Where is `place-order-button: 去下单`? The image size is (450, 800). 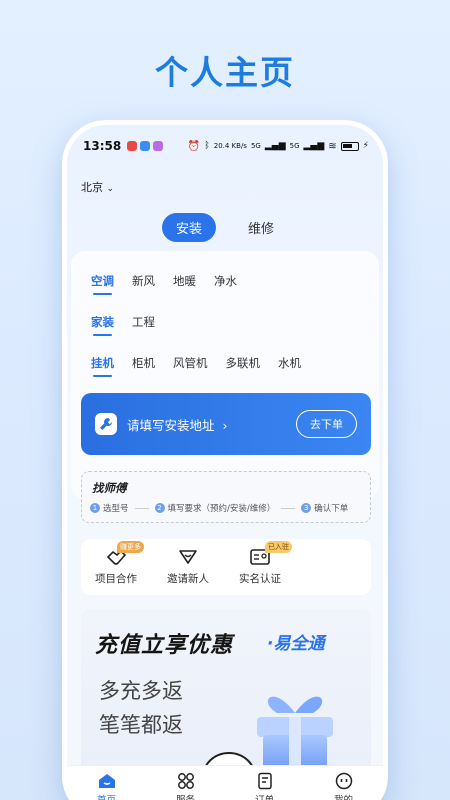
place-order-button: 去下单 is located at coordinates (326, 424).